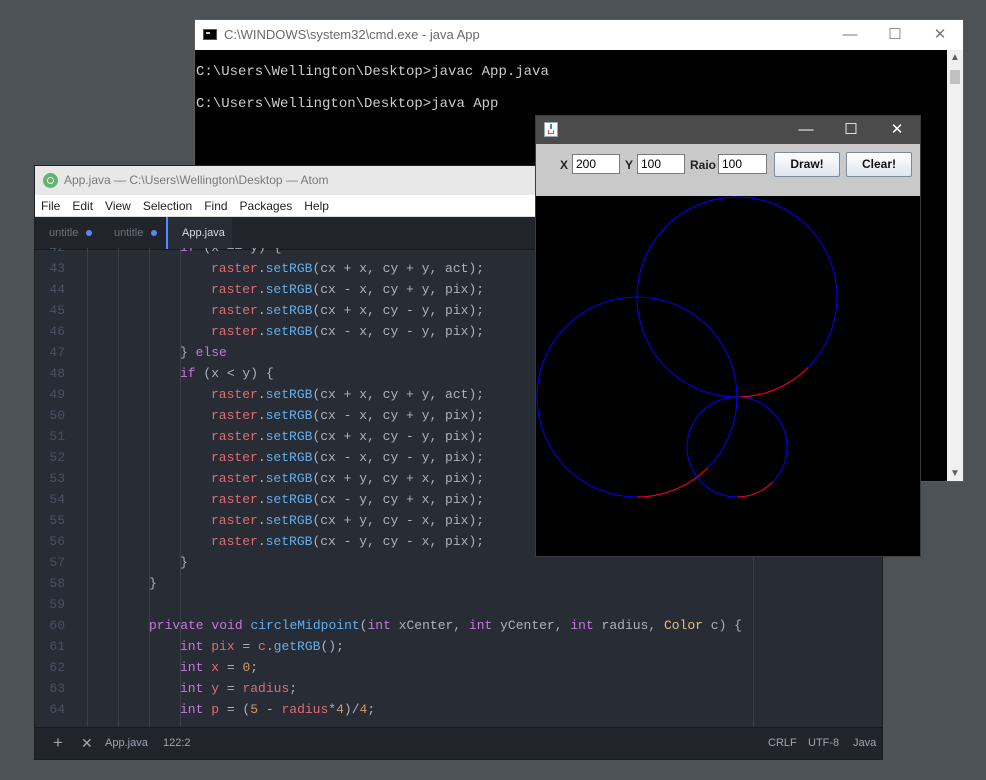 The image size is (986, 780). Describe the element at coordinates (87, 743) in the screenshot. I see `close-icon: ✕` at that location.